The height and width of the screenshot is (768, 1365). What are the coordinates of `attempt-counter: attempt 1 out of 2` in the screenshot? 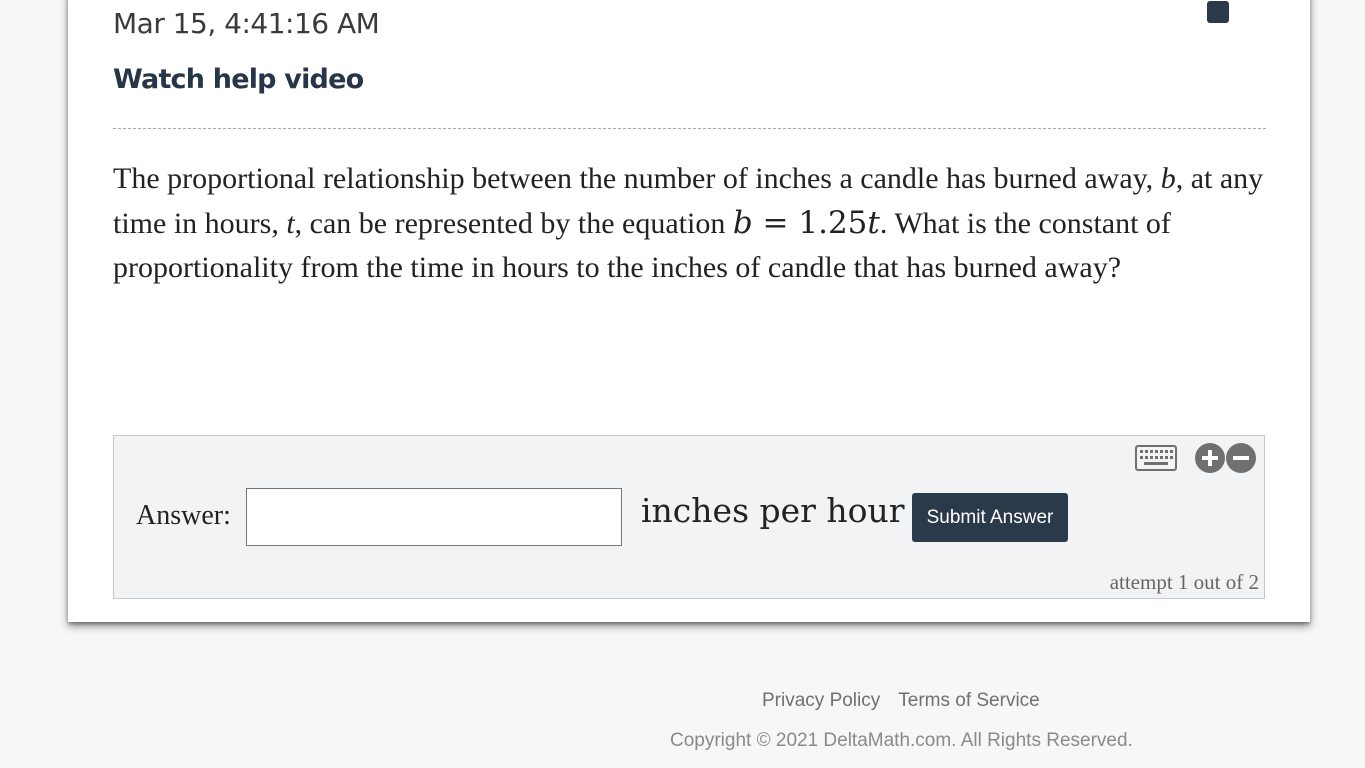 It's located at (1184, 582).